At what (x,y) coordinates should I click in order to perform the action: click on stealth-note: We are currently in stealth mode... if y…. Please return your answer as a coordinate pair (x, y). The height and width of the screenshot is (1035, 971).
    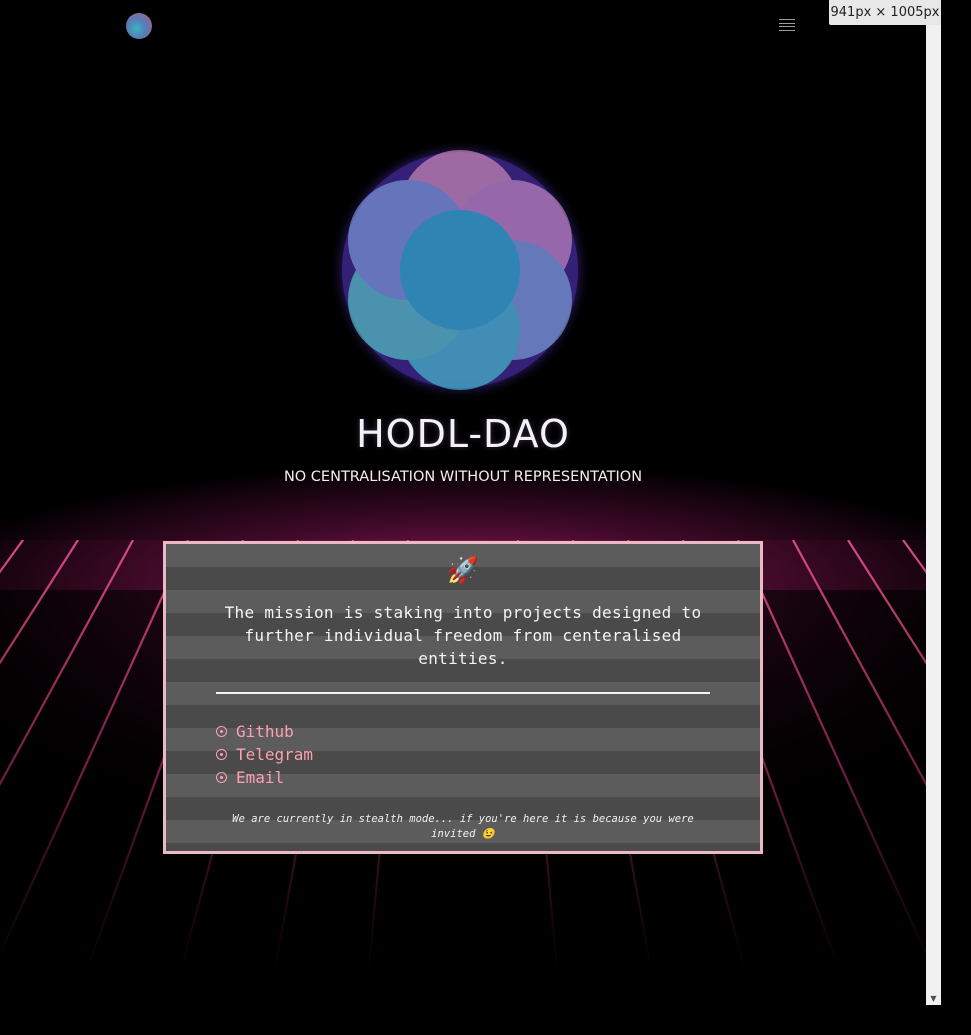
    Looking at the image, I should click on (463, 826).